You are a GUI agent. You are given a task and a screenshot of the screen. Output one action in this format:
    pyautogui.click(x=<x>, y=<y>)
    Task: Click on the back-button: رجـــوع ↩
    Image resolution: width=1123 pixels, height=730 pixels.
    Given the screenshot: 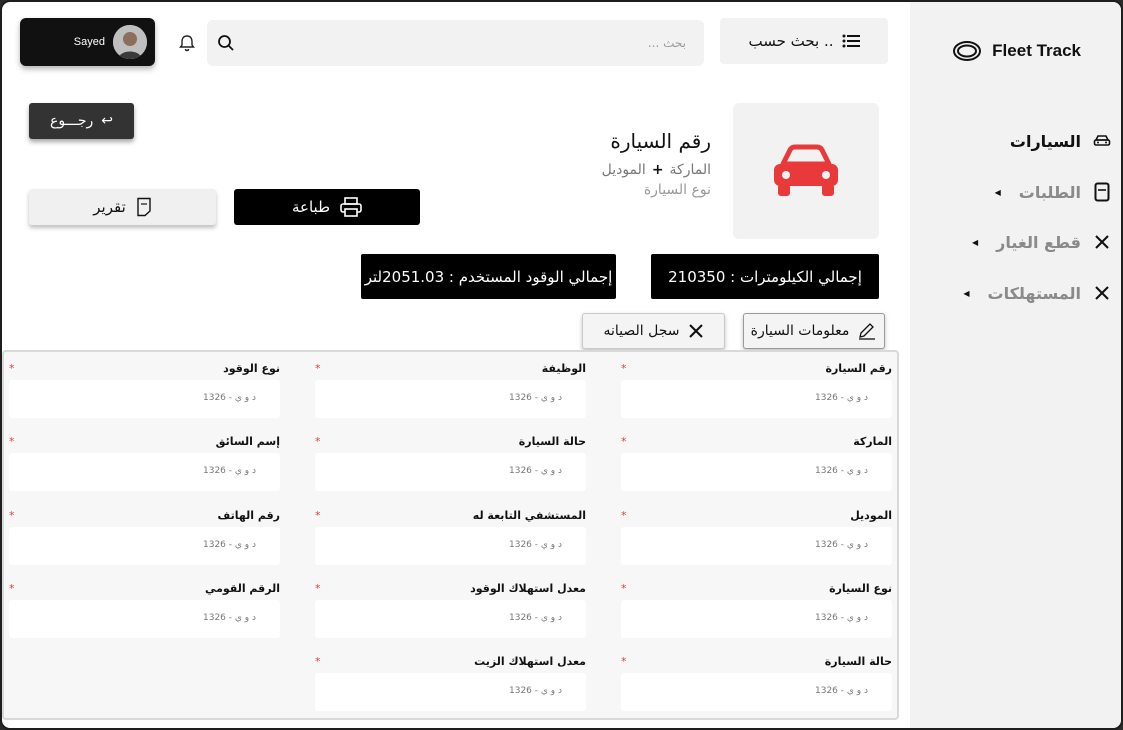 What is the action you would take?
    pyautogui.click(x=81, y=121)
    